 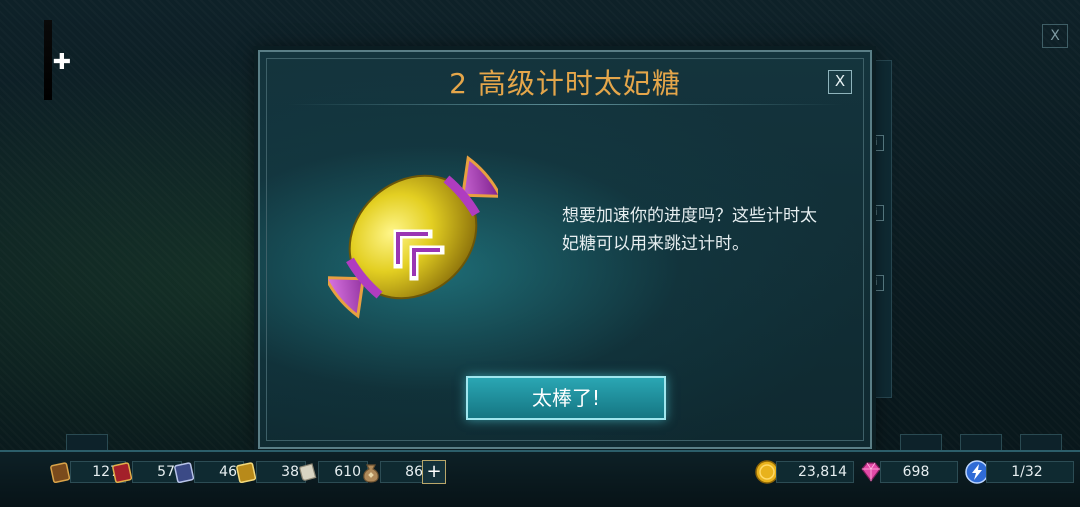 I want to click on currency-value: 1/32, so click(x=1030, y=472).